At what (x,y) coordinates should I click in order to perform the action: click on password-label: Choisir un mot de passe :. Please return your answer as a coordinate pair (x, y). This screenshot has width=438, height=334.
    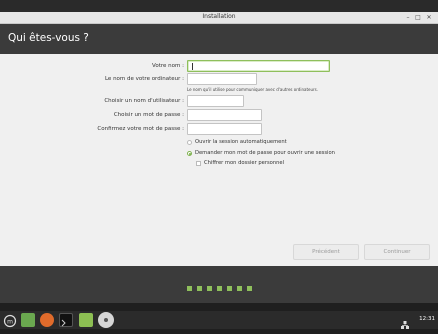
    Looking at the image, I should click on (148, 115).